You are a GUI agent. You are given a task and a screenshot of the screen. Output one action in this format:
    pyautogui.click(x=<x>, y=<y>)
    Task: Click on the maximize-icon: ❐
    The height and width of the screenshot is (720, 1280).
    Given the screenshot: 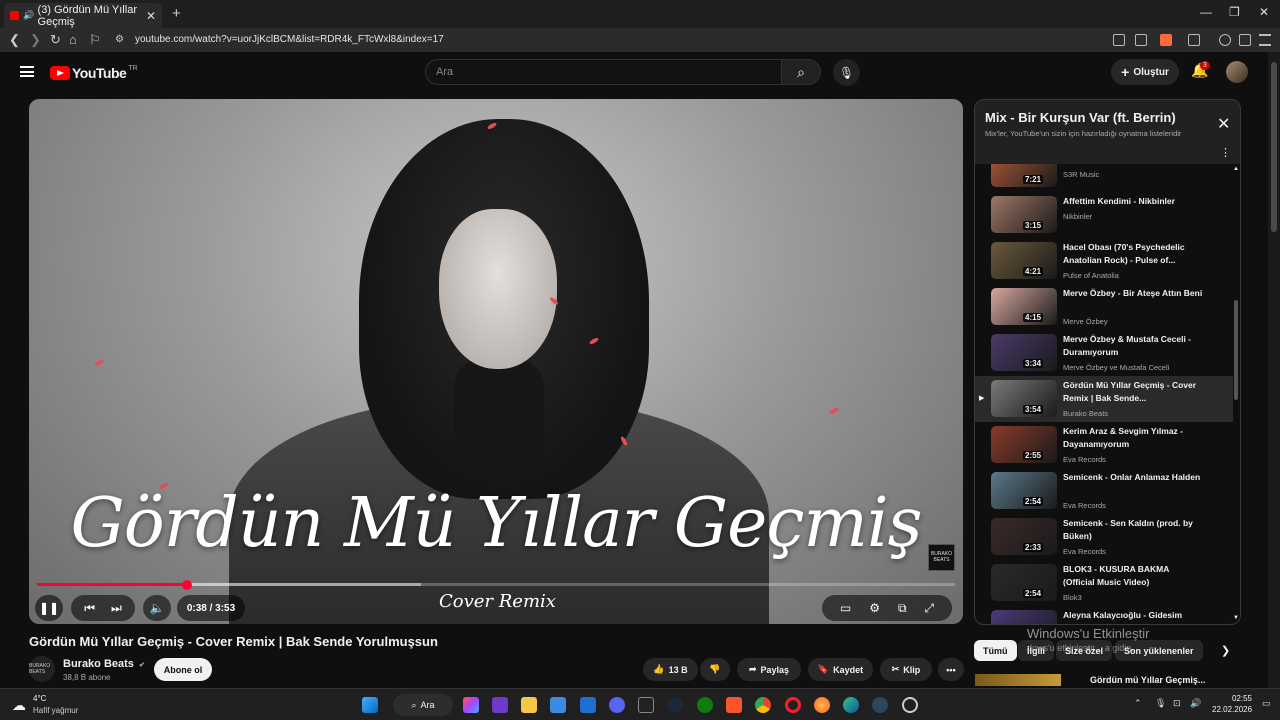 What is the action you would take?
    pyautogui.click(x=1234, y=12)
    